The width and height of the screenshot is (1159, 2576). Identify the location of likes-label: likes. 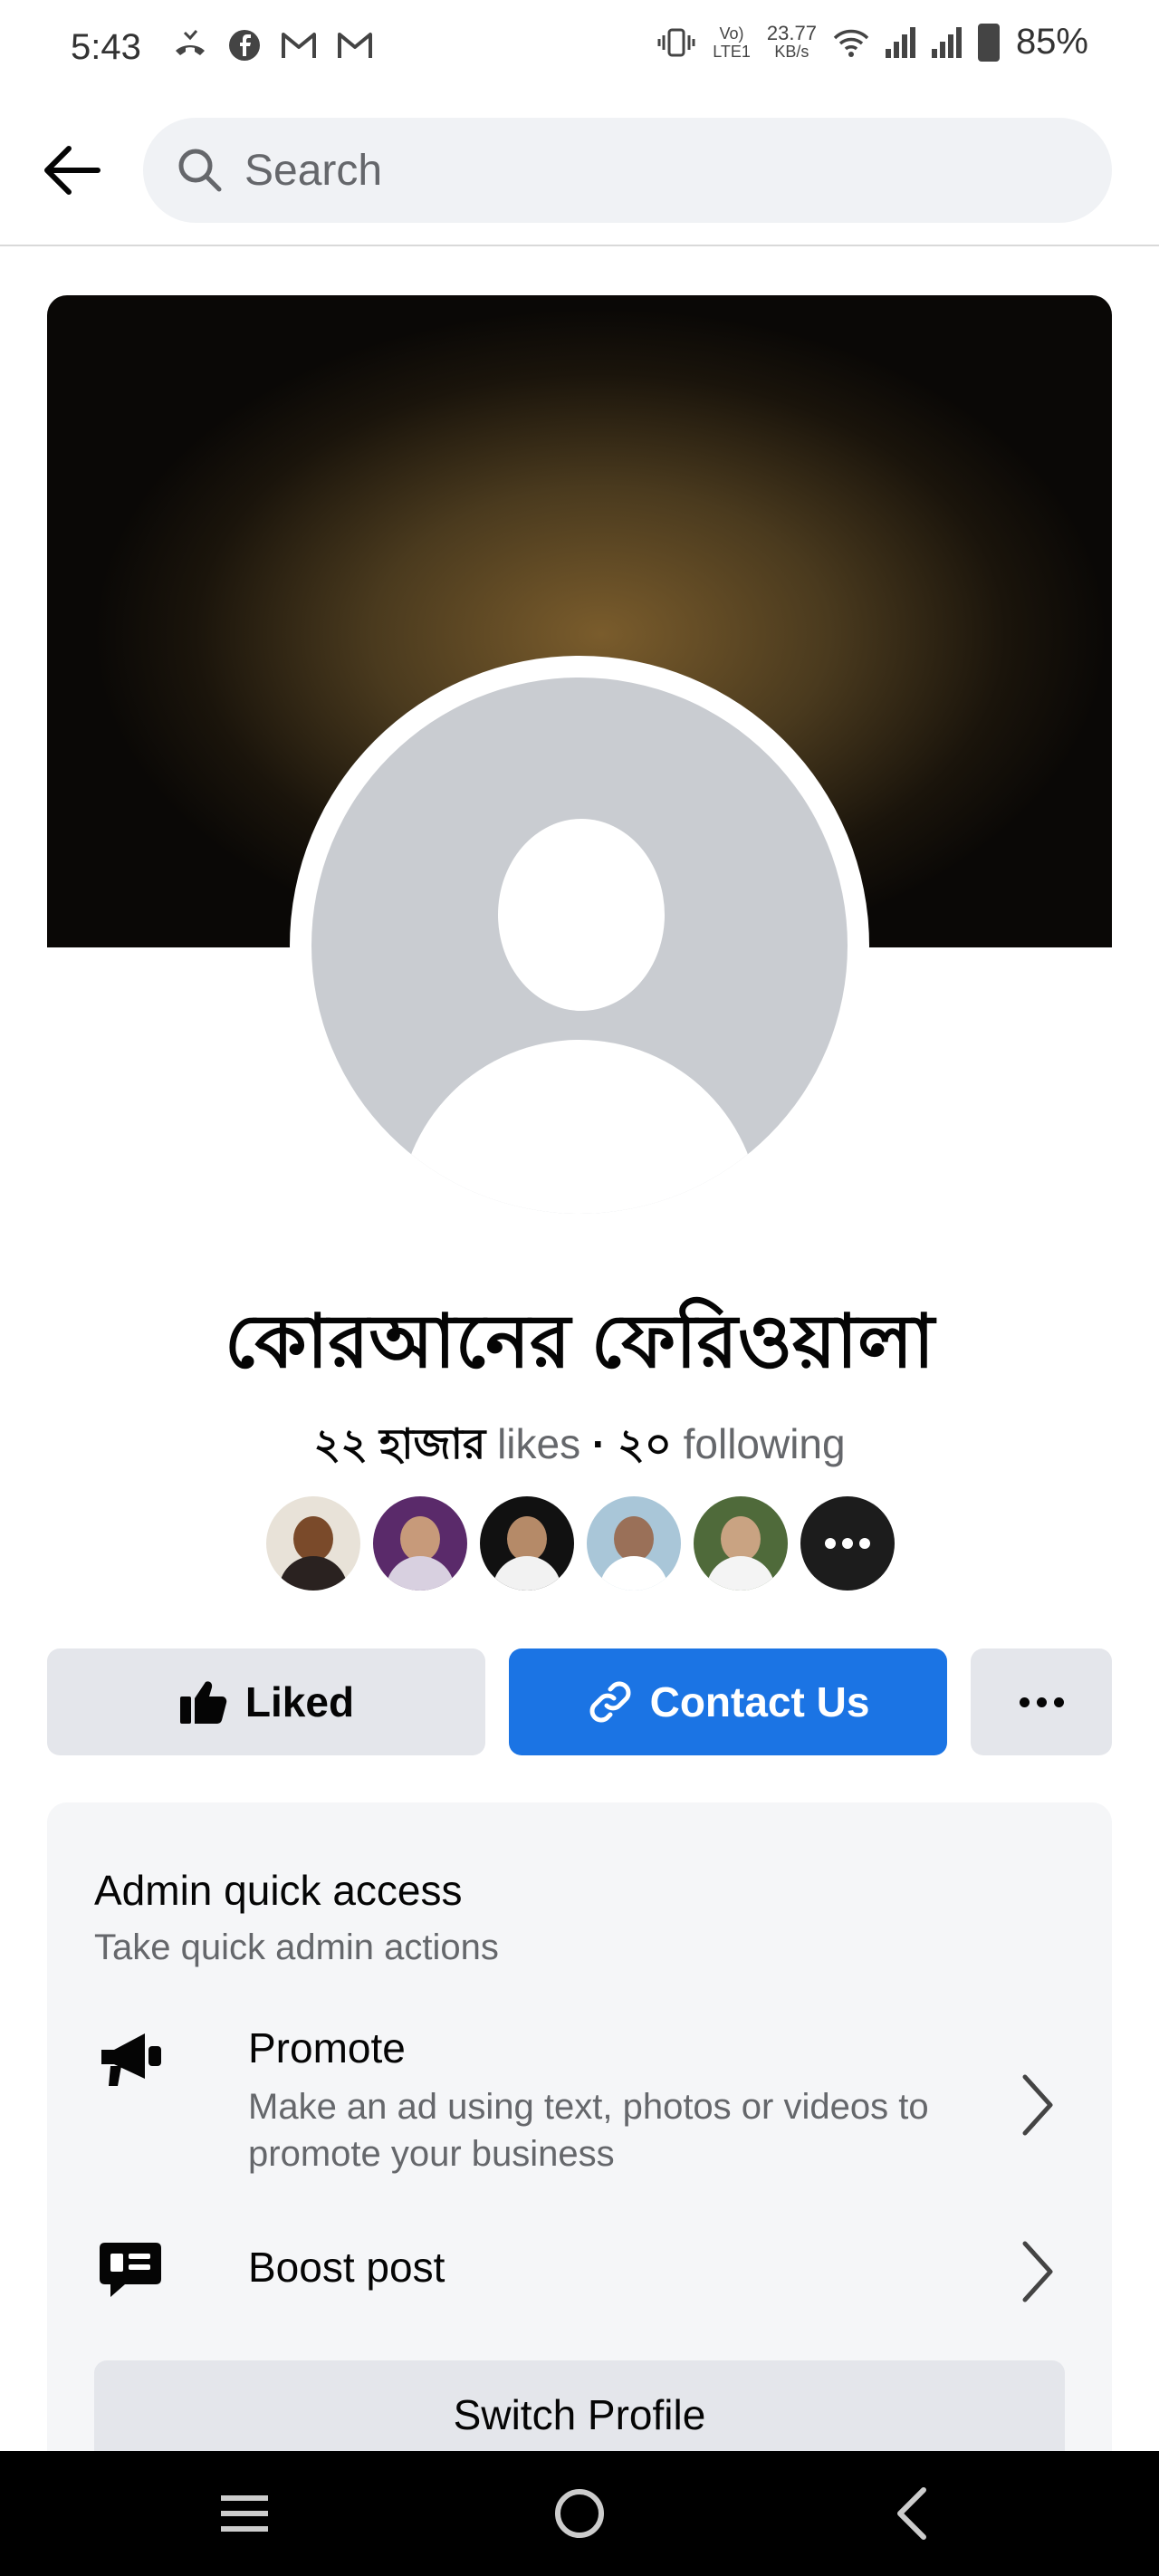
(539, 1443).